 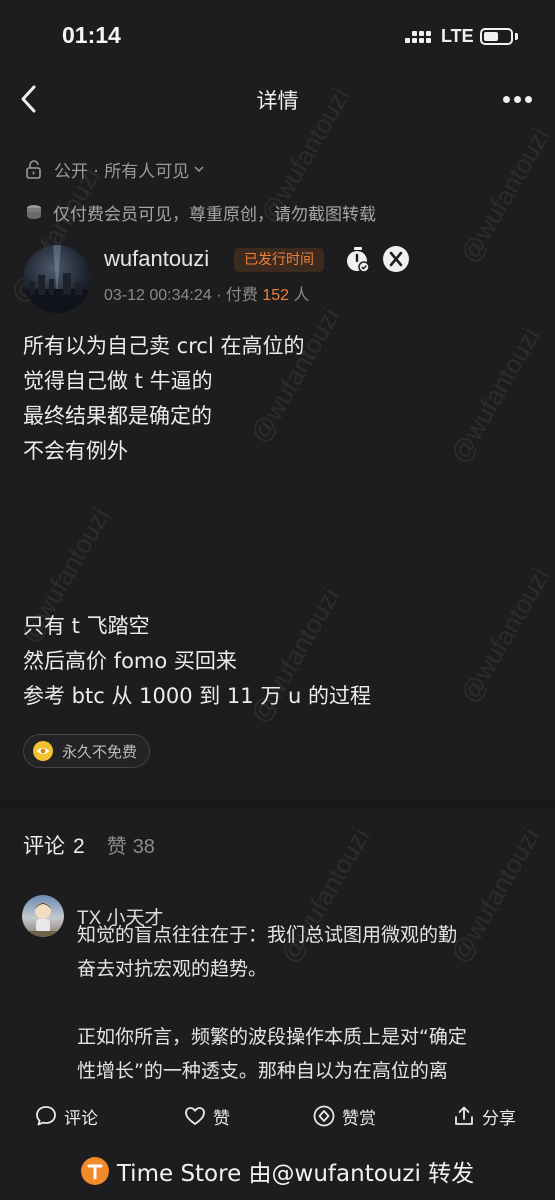 I want to click on comment-bubble-icon, so click(x=46, y=1116).